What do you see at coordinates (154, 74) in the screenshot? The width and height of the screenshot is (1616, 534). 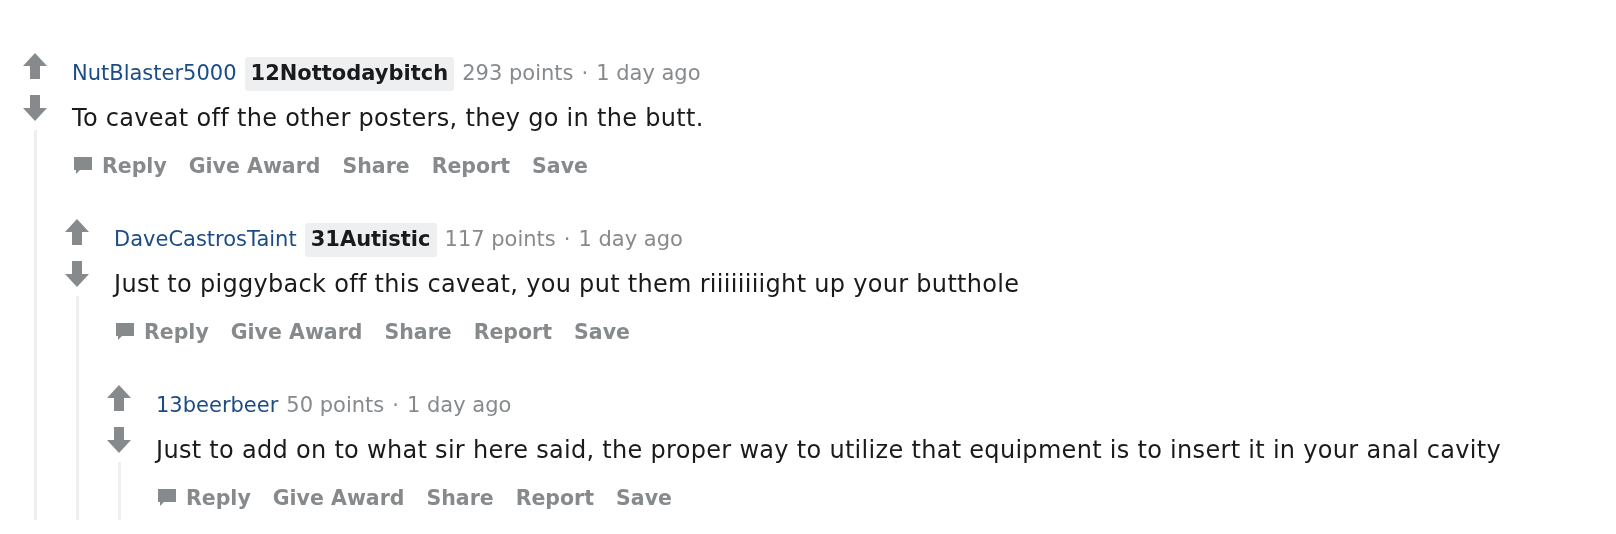 I see `username-link: NutBlaster5000` at bounding box center [154, 74].